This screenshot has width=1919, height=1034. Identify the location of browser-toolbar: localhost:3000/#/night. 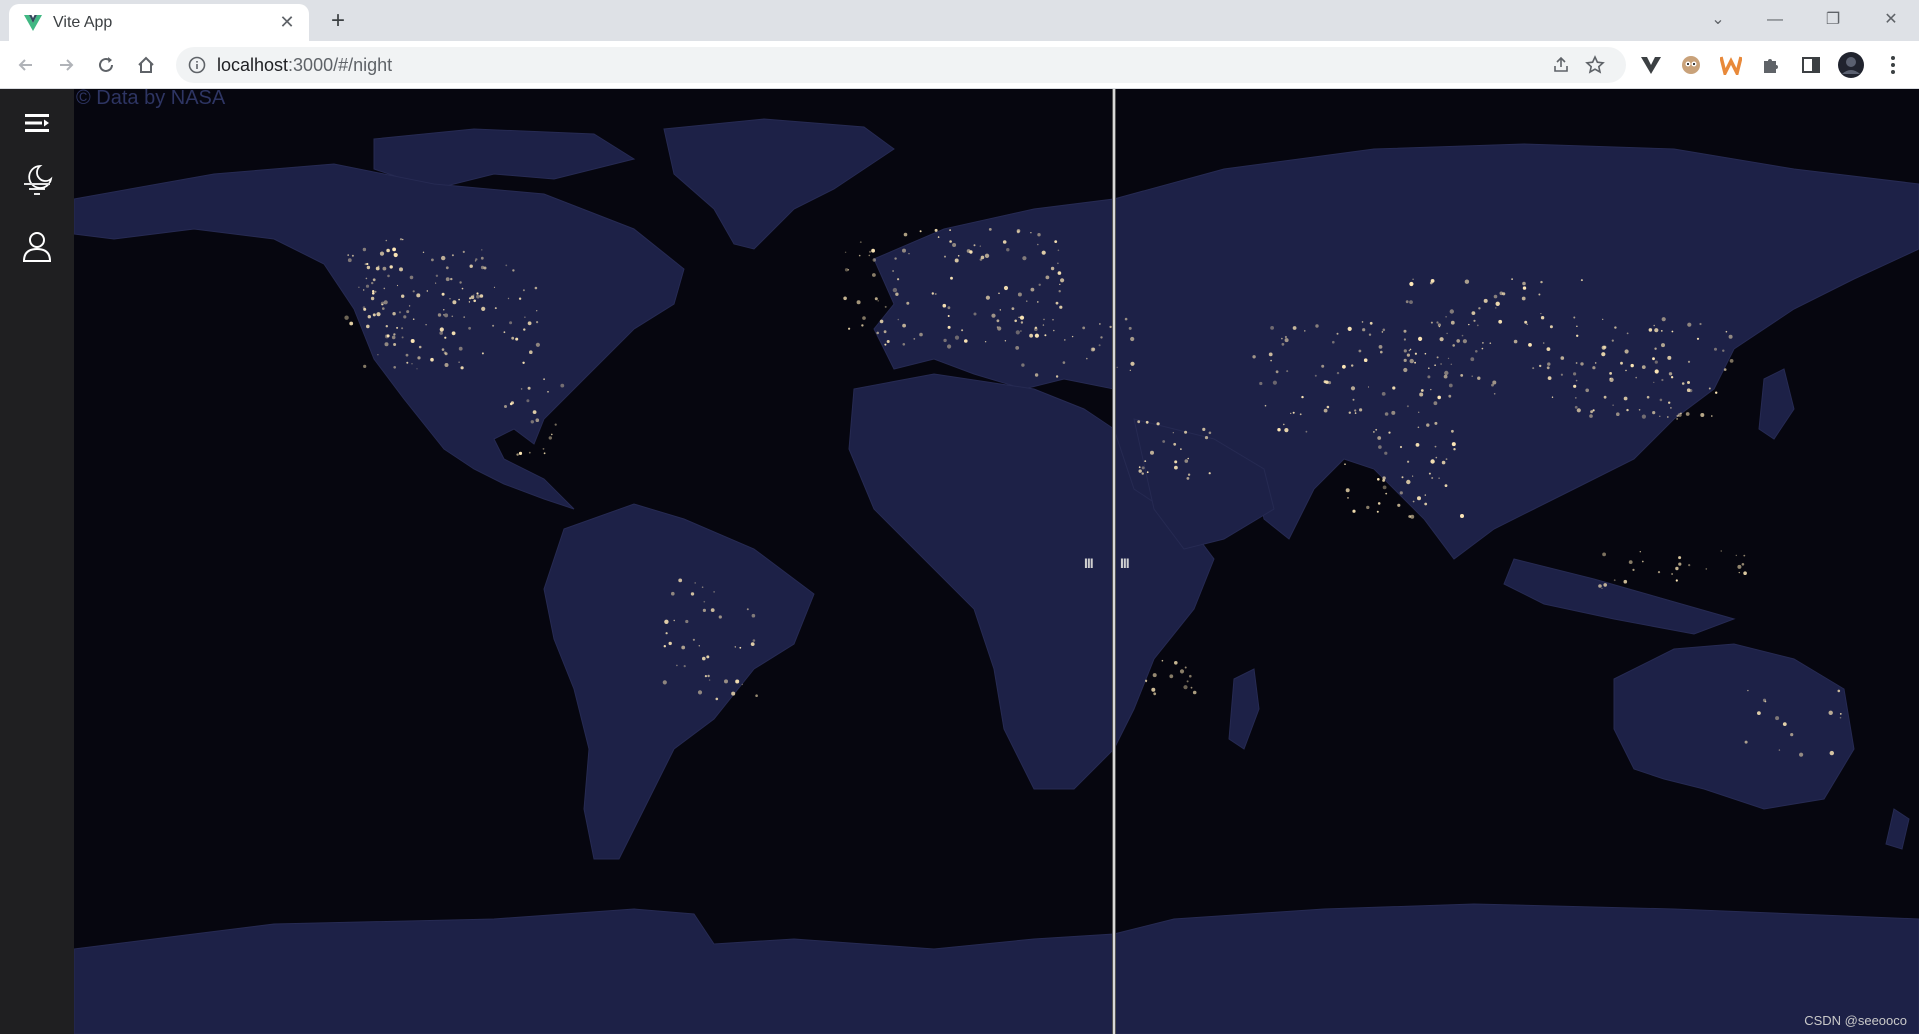
(959, 65).